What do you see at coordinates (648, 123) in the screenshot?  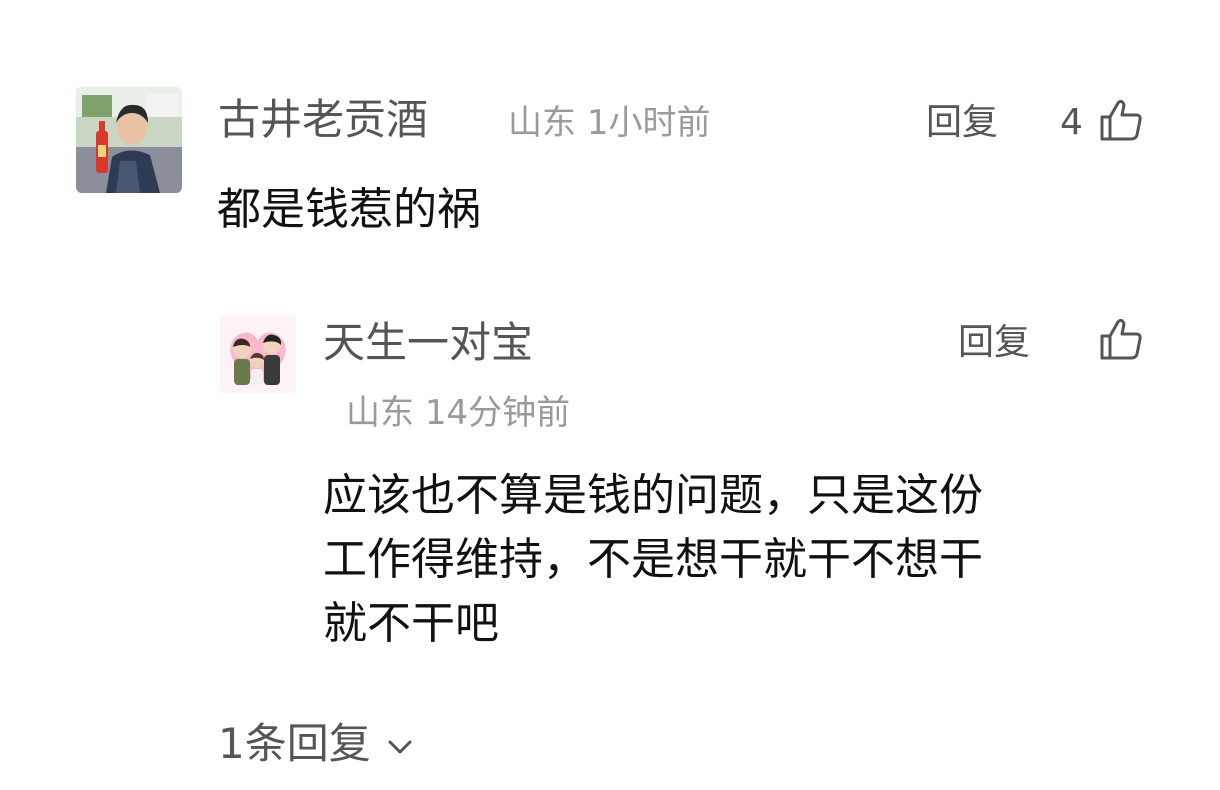 I see `comment-time: 1小时前` at bounding box center [648, 123].